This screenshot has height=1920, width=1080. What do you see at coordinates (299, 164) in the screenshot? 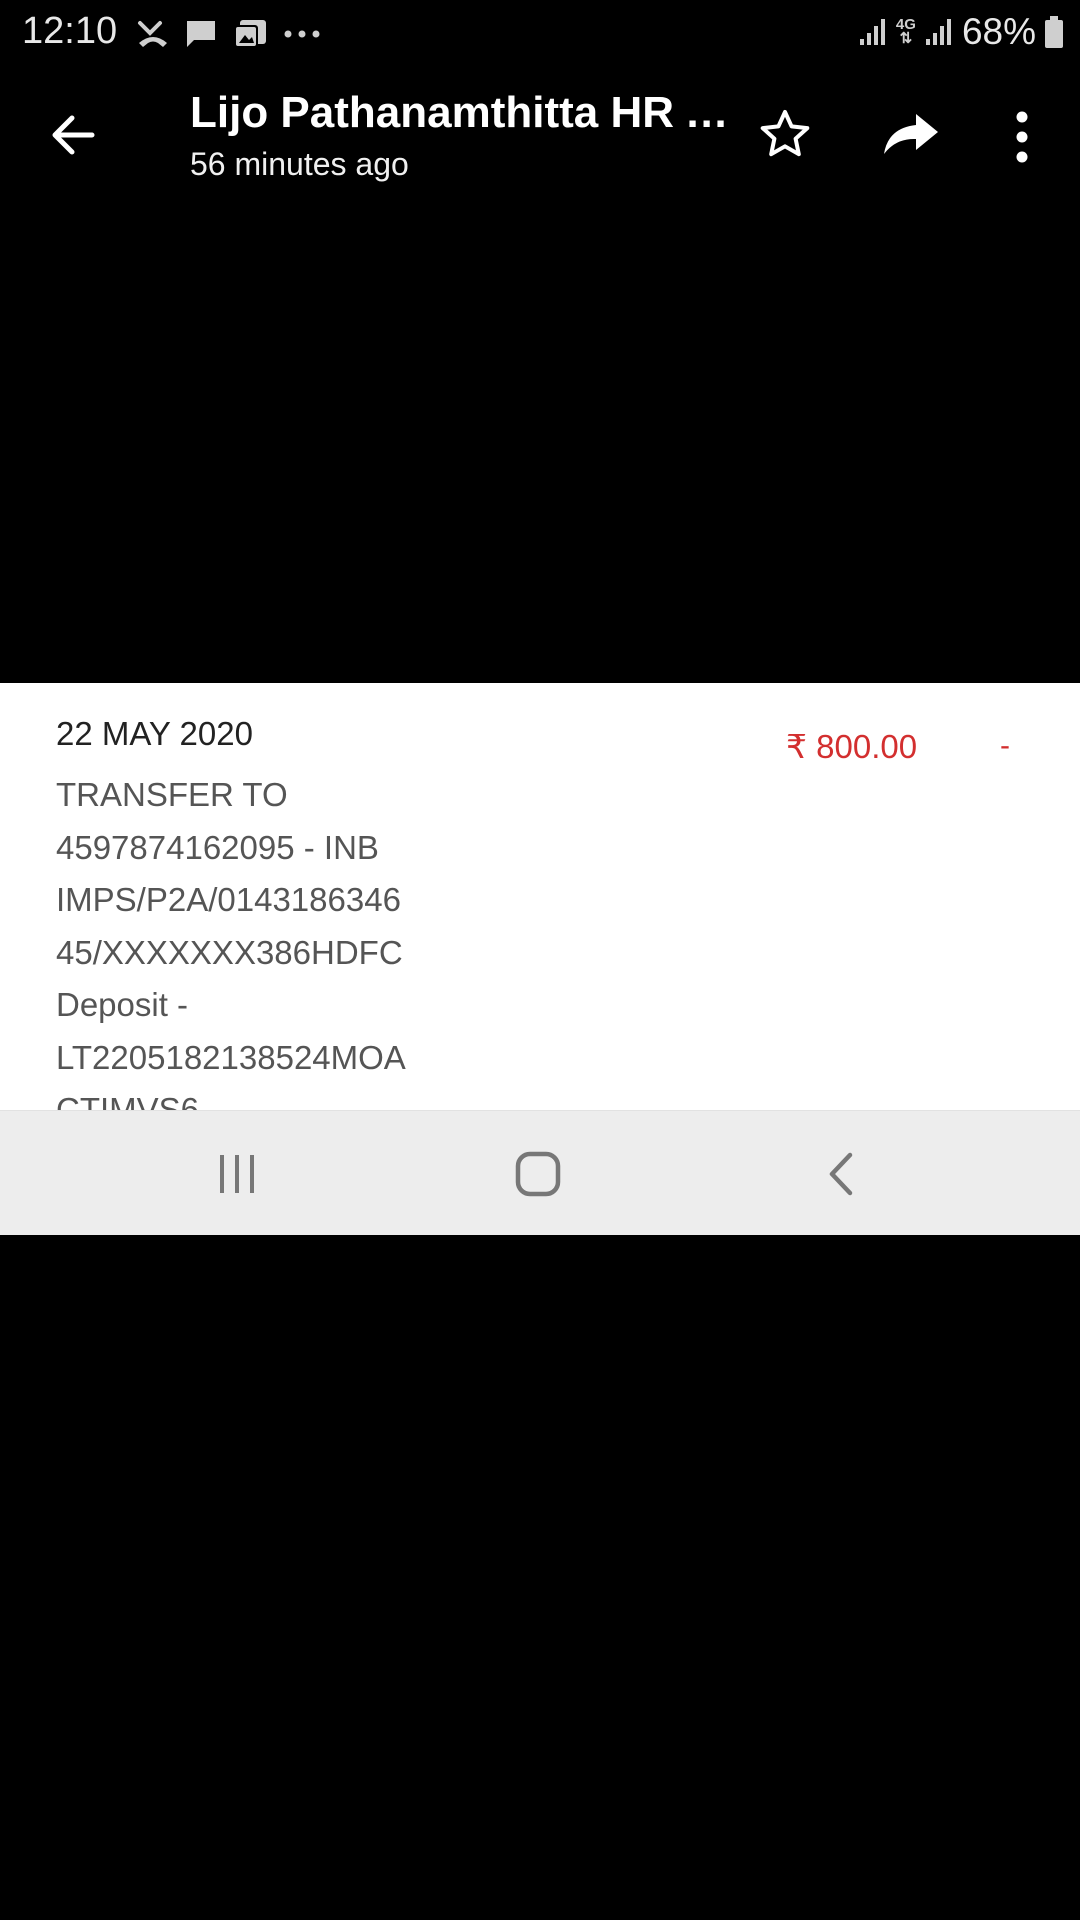
I see `timestamp: 56 minutes ago` at bounding box center [299, 164].